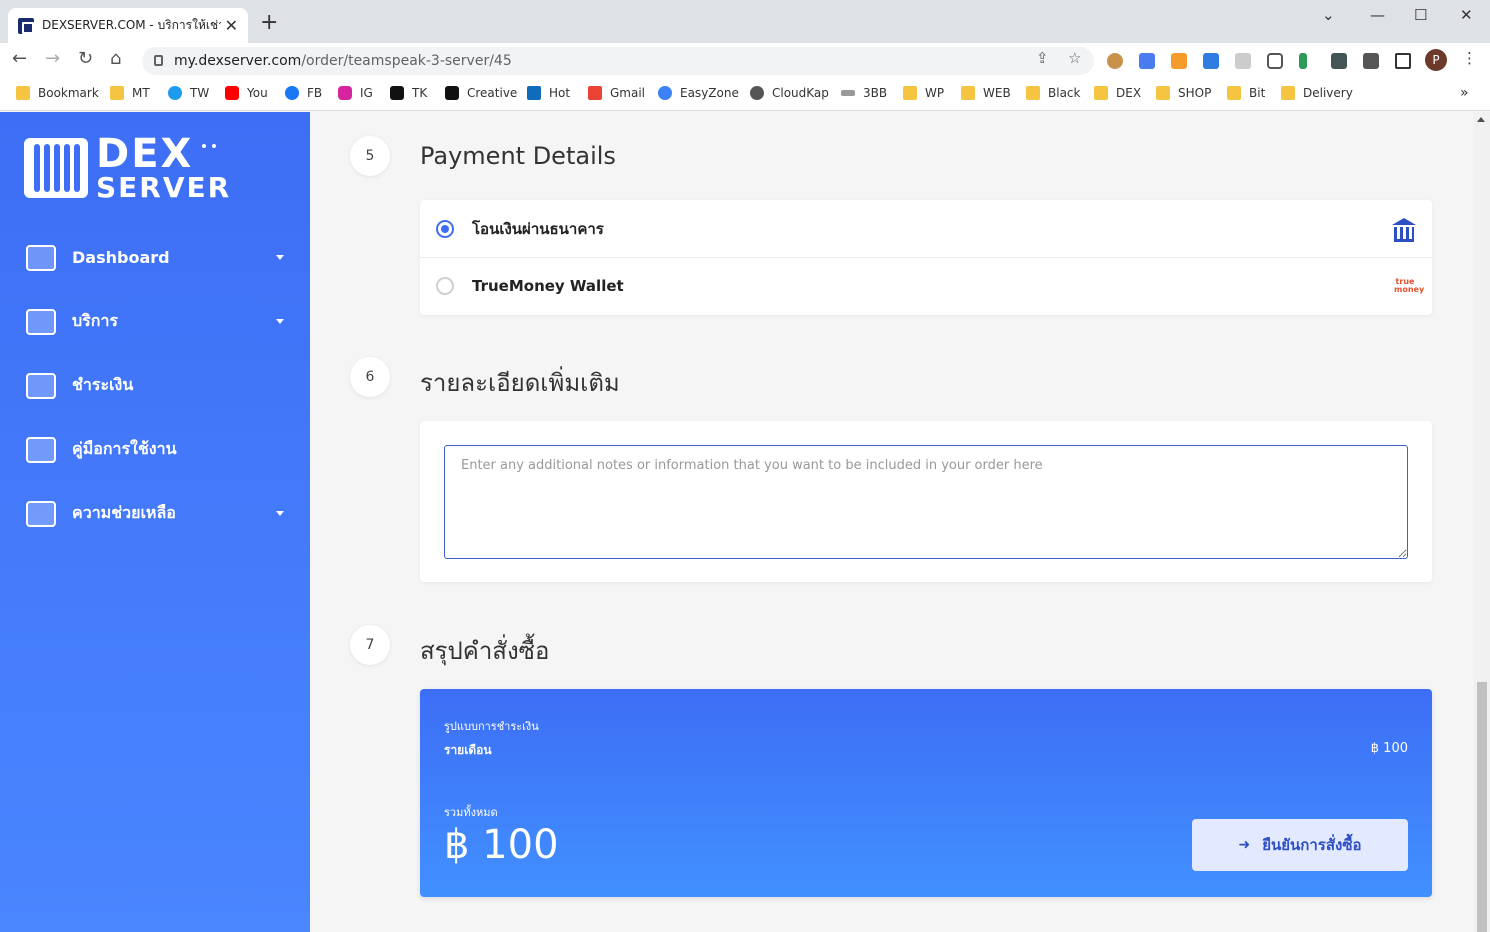  What do you see at coordinates (709, 93) in the screenshot?
I see `bookmark-label: EasyZone` at bounding box center [709, 93].